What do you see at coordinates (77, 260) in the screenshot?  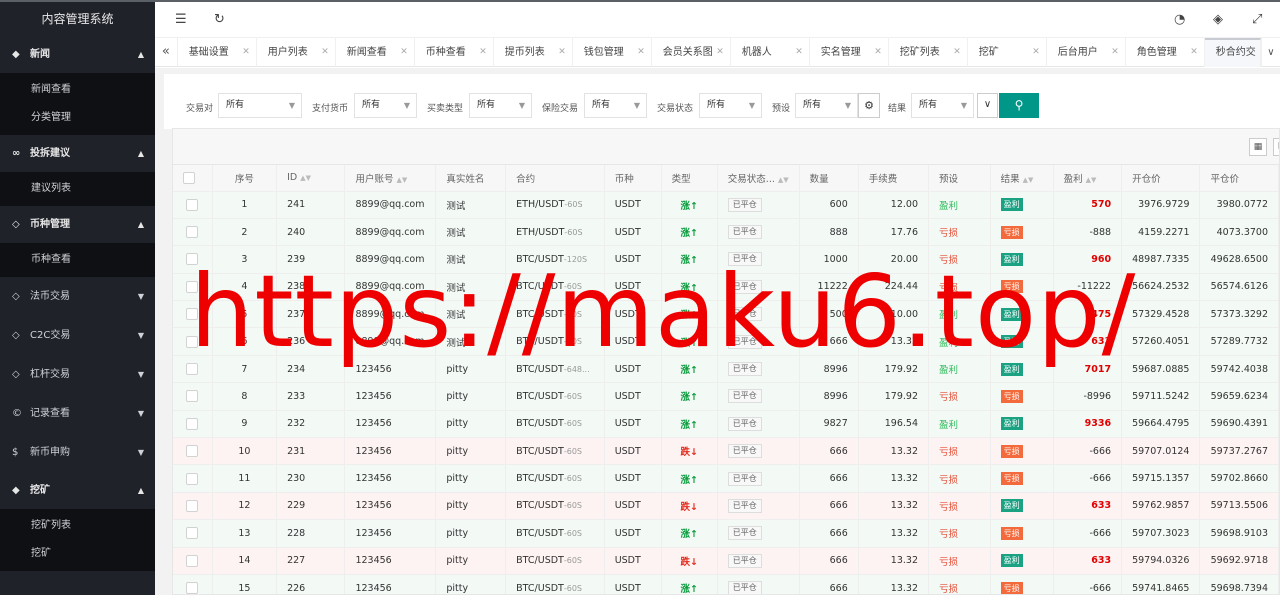 I see `sidebar-item: 币种查看` at bounding box center [77, 260].